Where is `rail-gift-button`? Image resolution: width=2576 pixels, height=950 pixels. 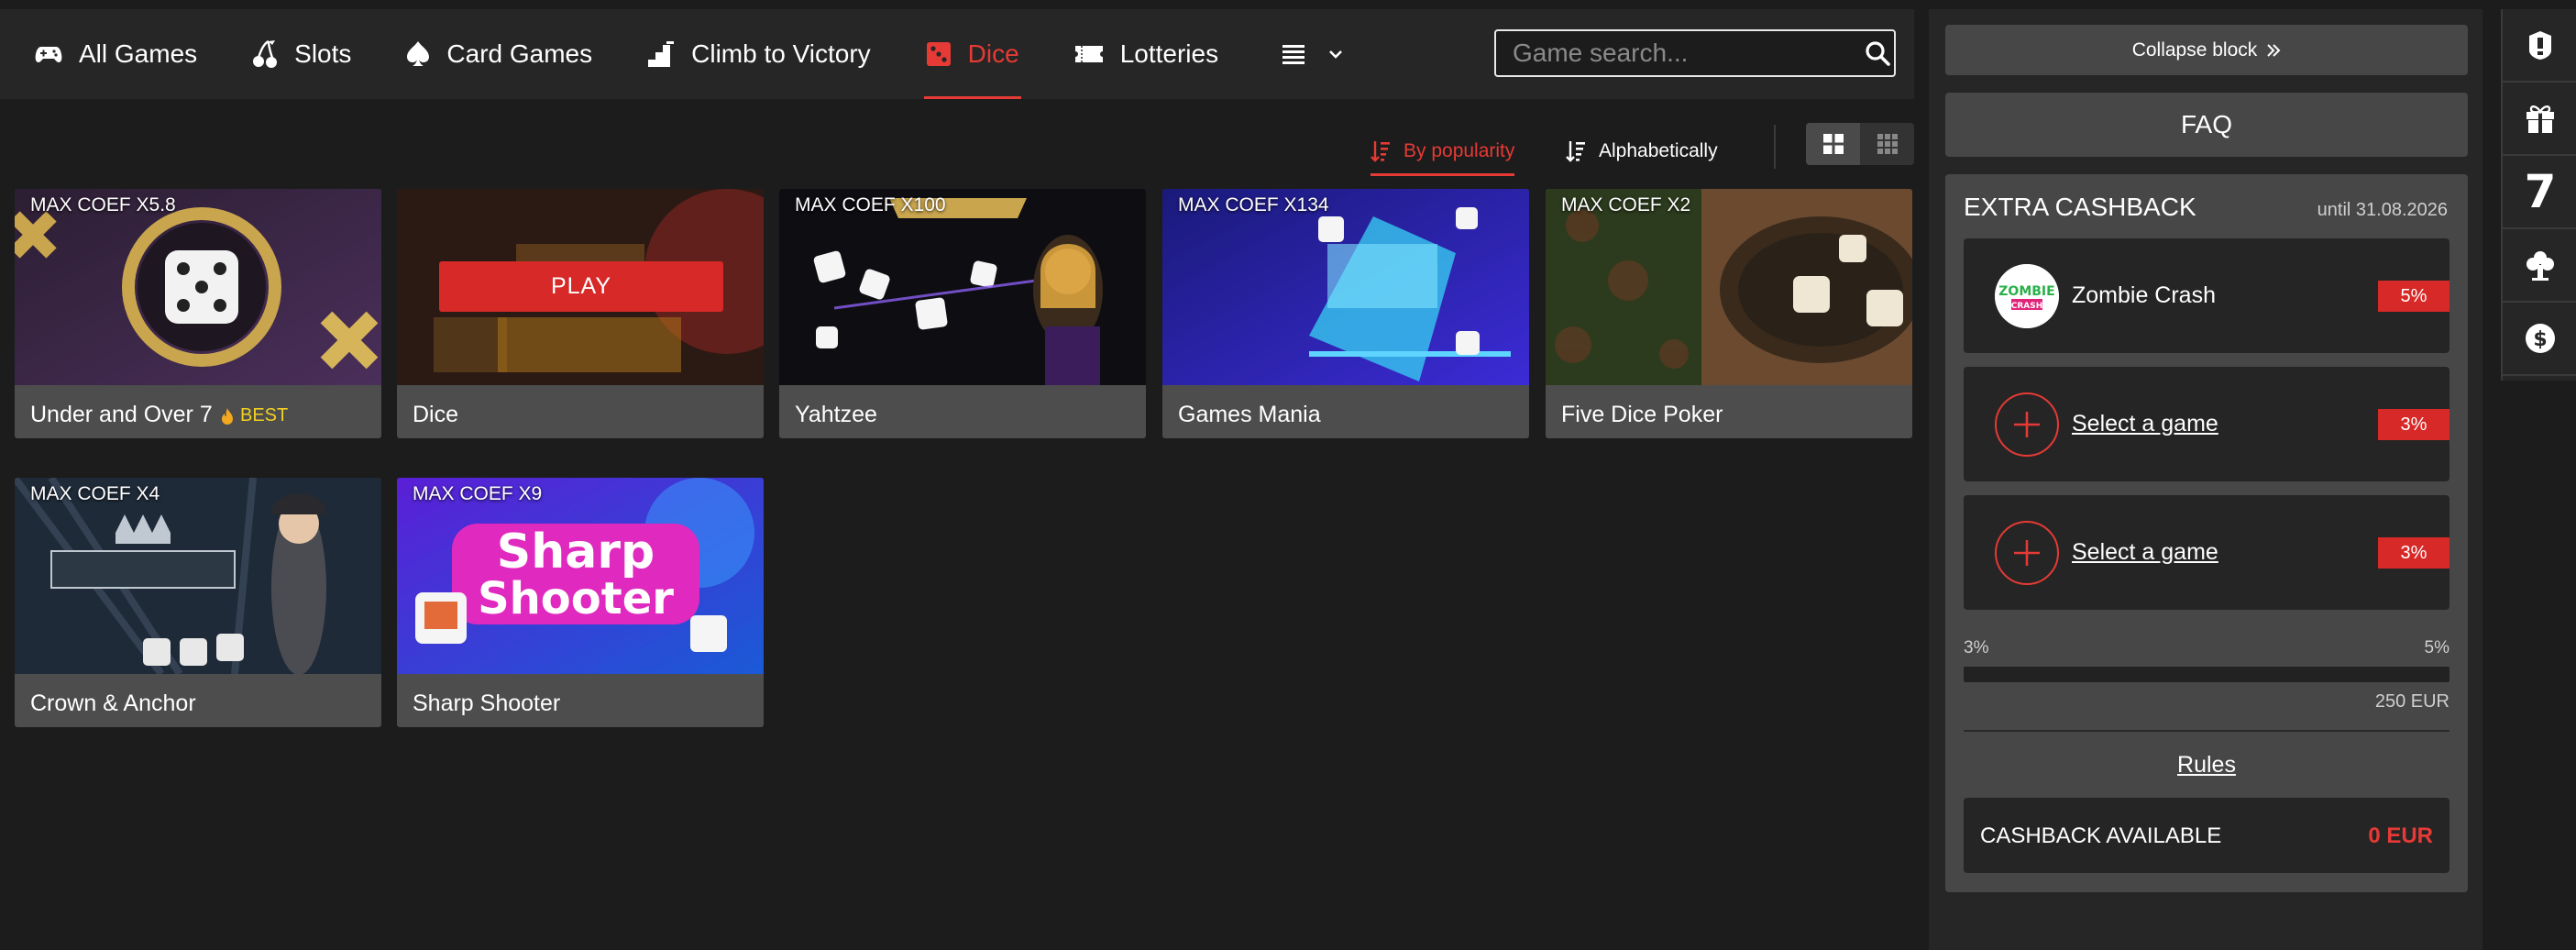 rail-gift-button is located at coordinates (2539, 120).